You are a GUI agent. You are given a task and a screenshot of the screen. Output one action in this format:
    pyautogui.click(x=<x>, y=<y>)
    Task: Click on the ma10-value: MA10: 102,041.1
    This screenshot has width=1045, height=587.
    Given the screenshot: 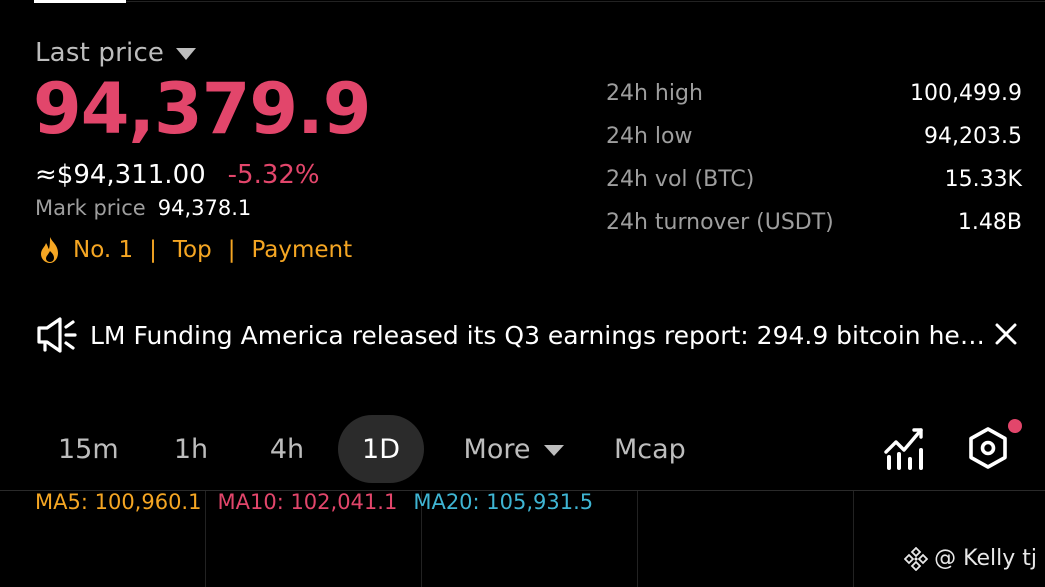 What is the action you would take?
    pyautogui.click(x=307, y=502)
    